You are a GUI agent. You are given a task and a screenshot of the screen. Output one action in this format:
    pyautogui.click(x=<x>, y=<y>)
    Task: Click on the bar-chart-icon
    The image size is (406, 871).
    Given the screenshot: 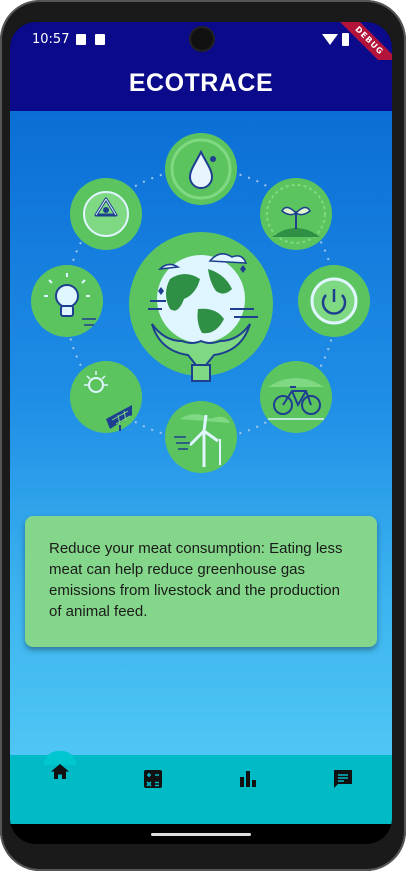 What is the action you would take?
    pyautogui.click(x=248, y=779)
    